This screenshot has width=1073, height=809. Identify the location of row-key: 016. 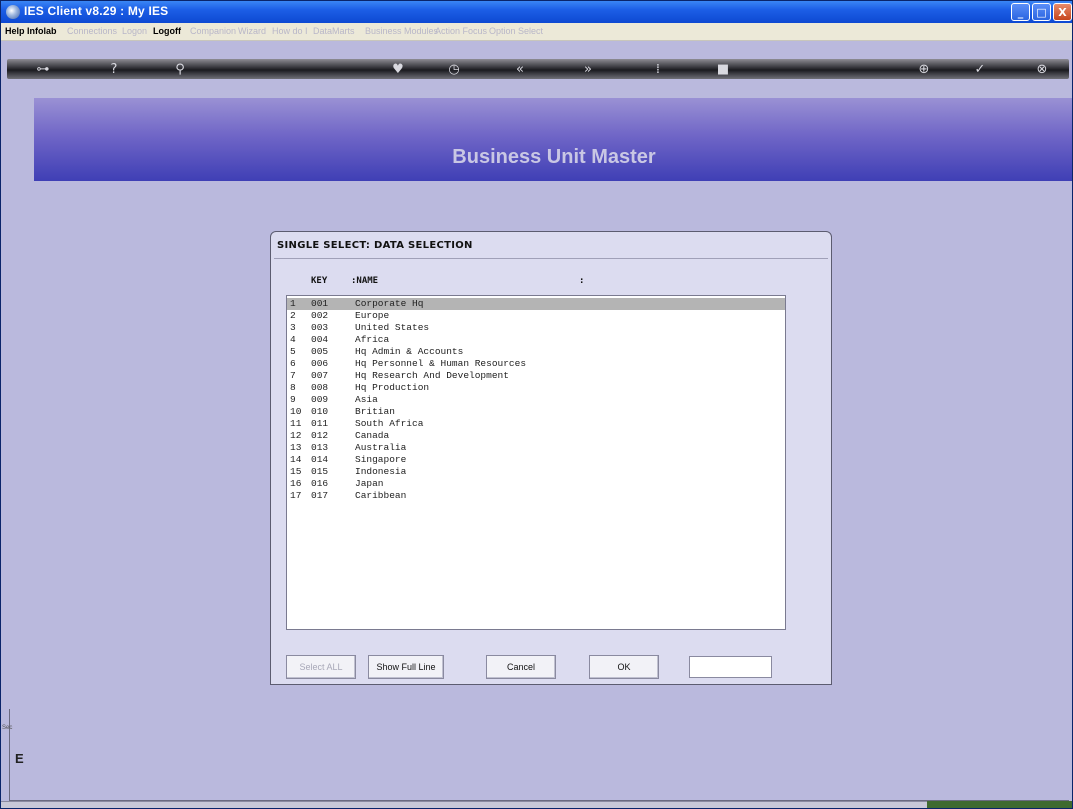
(320, 483).